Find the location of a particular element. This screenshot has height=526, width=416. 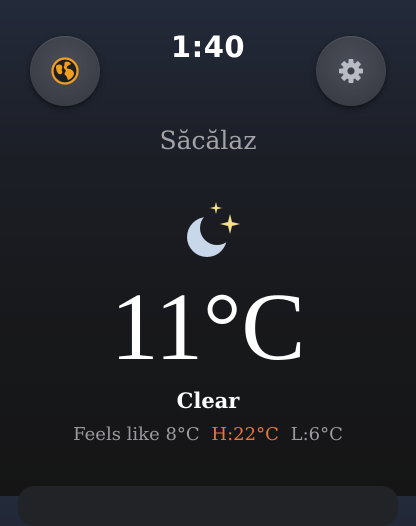

moon-stars-icon is located at coordinates (212, 232).